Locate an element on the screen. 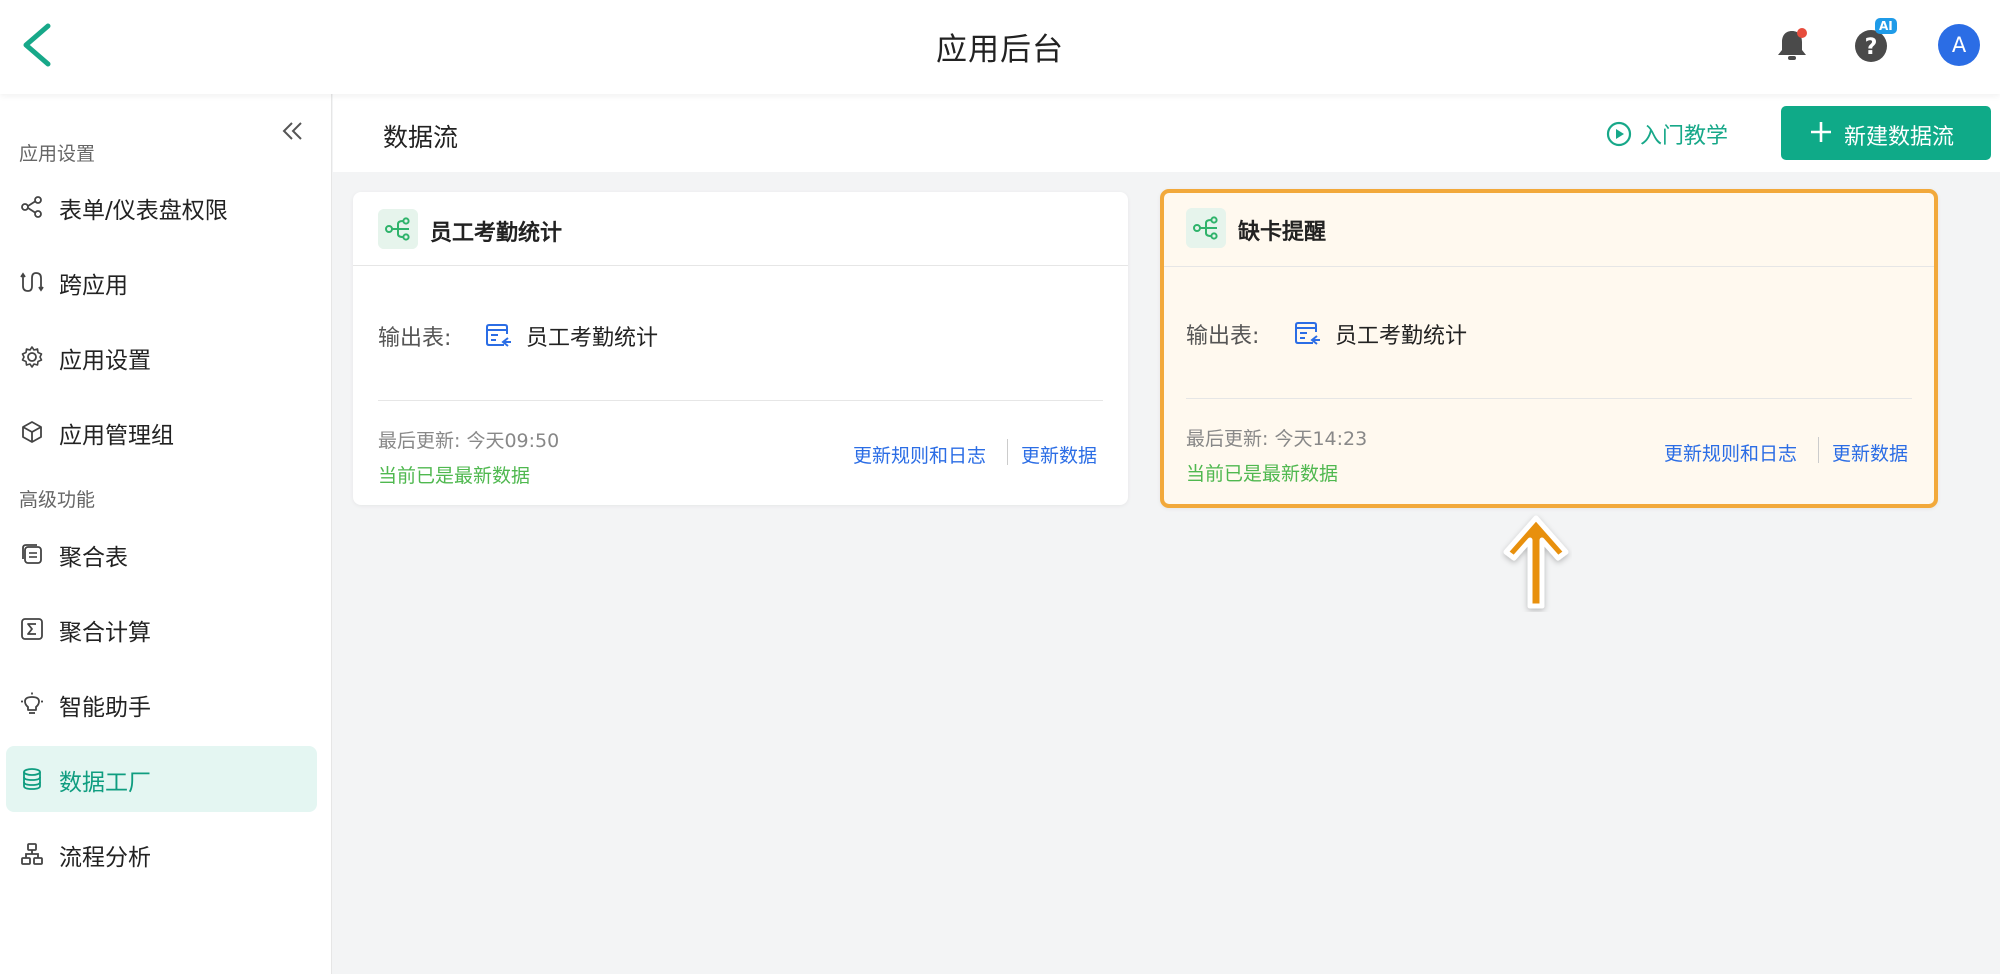 The image size is (2000, 974). app-title: 应用后台 is located at coordinates (1000, 50).